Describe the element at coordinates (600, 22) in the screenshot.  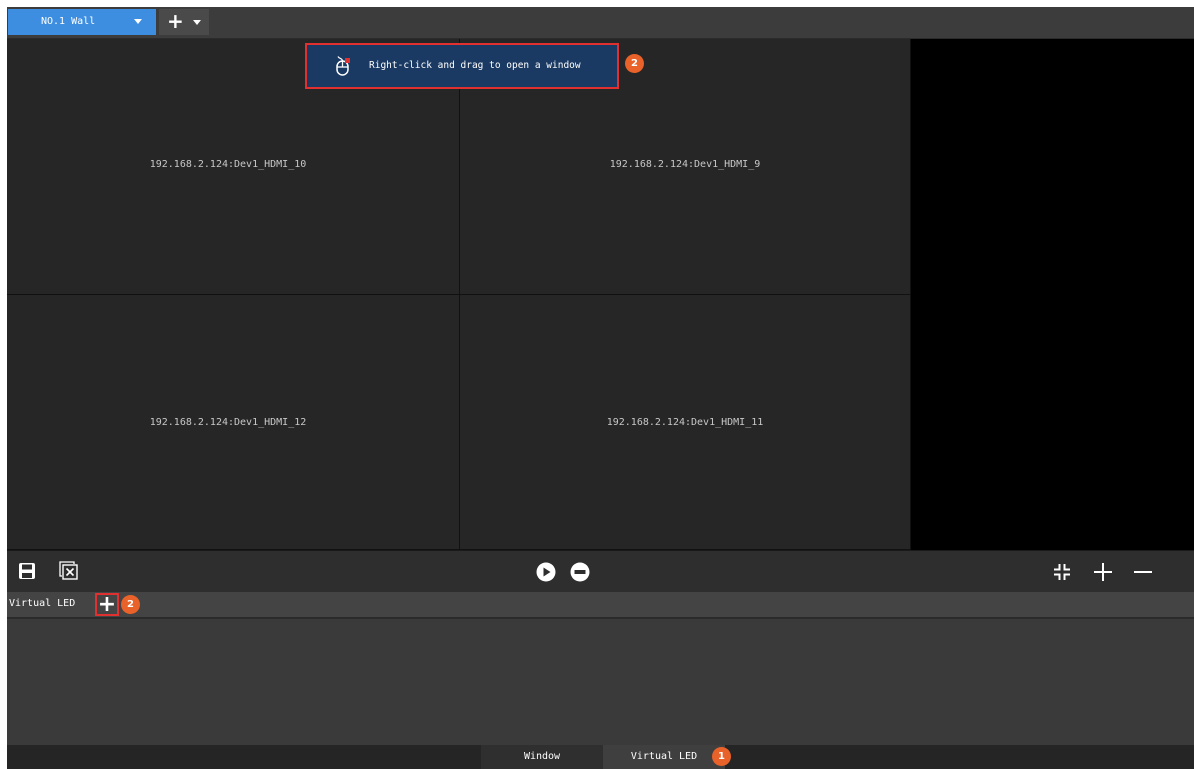
I see `wall-tab-bar: NO.1 Wall +` at that location.